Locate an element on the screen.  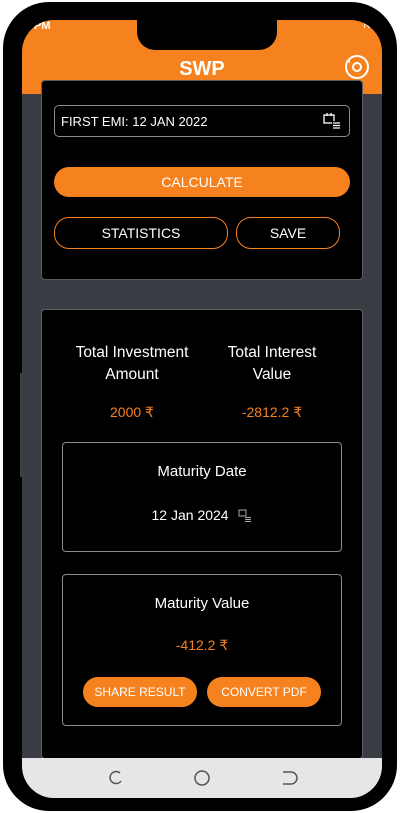
total-investment-value: 2000 ₹ is located at coordinates (132, 412).